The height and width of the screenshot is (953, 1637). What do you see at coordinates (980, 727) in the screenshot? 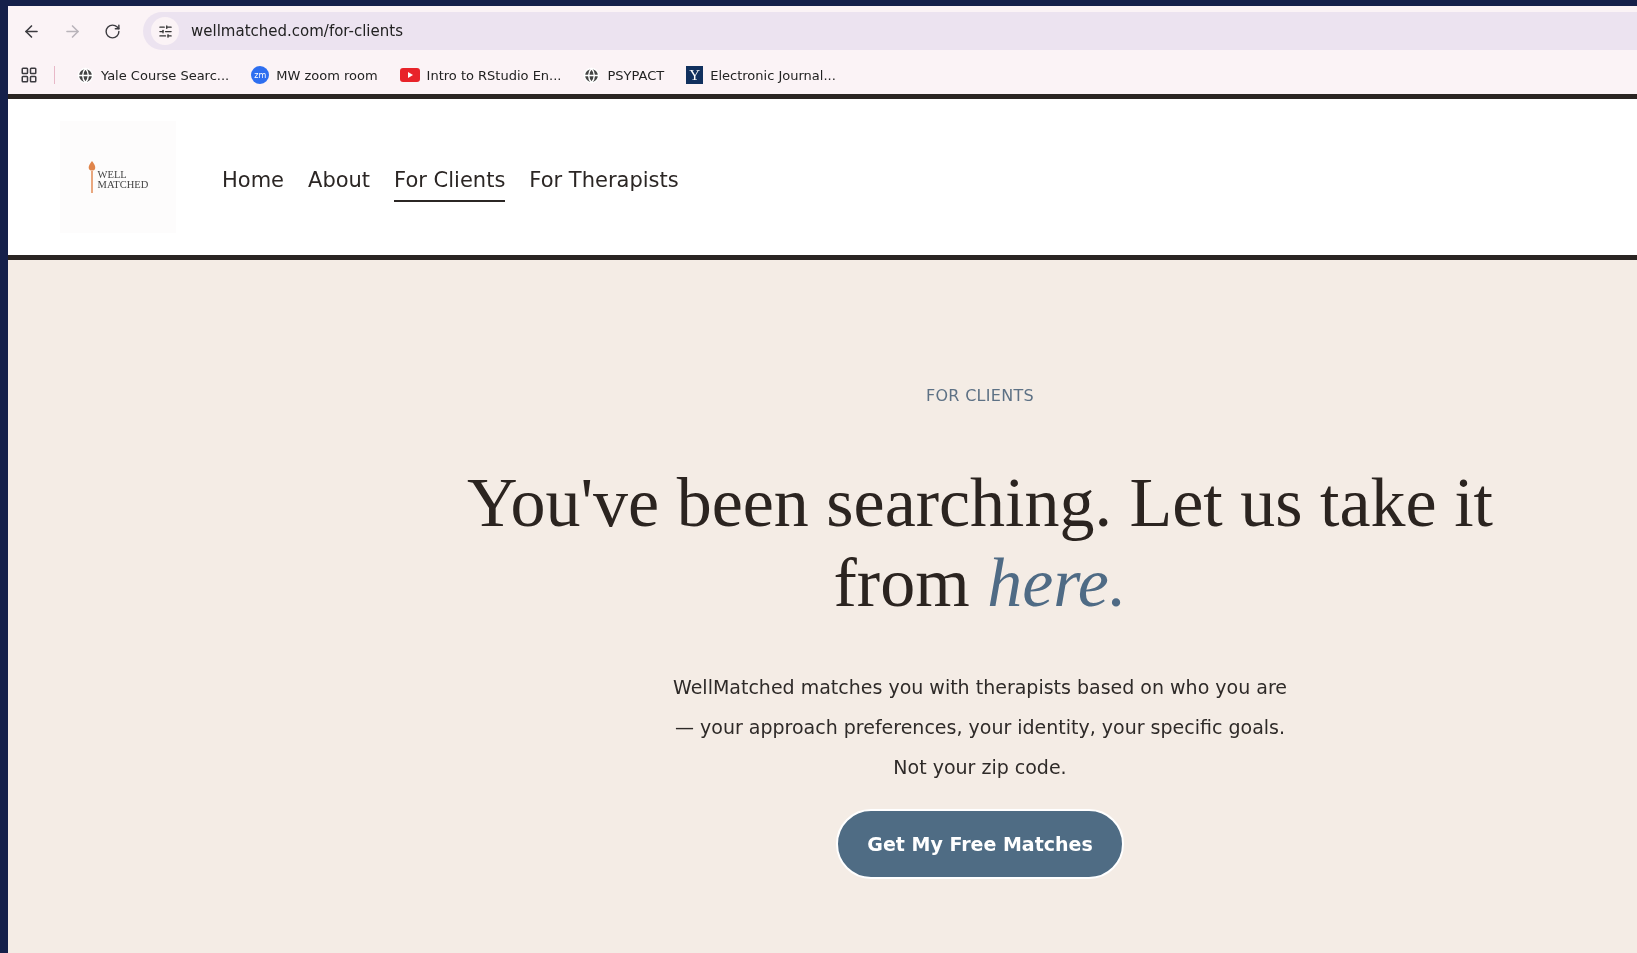
I see `hero-description: WellMatched matches you with therapists based on who you are — your approach preferences, your identity, your specific goals. Not your zip code.` at bounding box center [980, 727].